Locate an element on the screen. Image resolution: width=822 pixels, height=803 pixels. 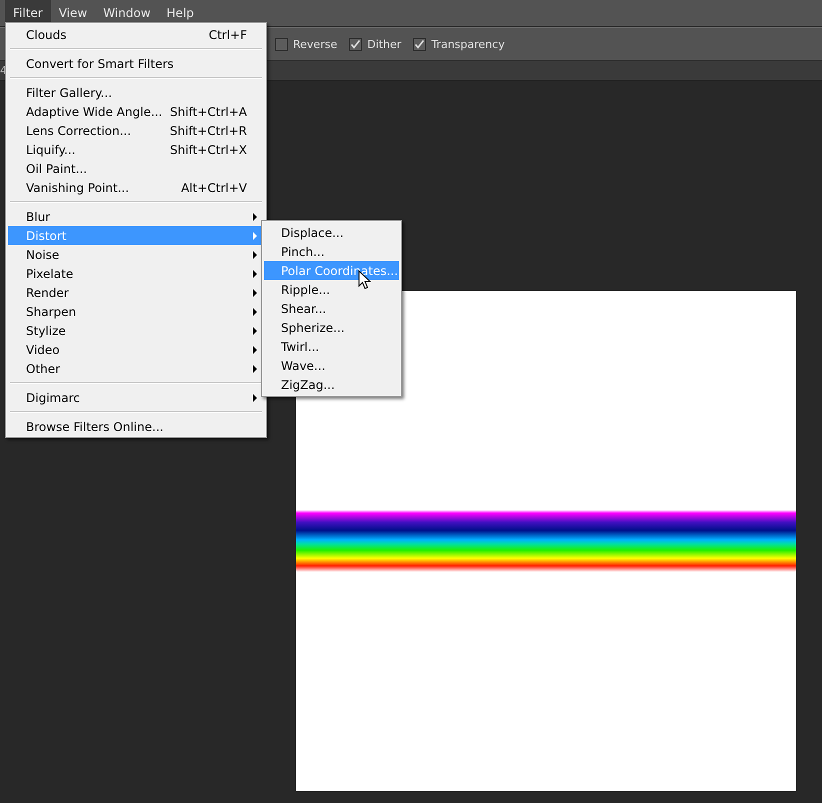
menu-item: Stylize is located at coordinates (136, 330).